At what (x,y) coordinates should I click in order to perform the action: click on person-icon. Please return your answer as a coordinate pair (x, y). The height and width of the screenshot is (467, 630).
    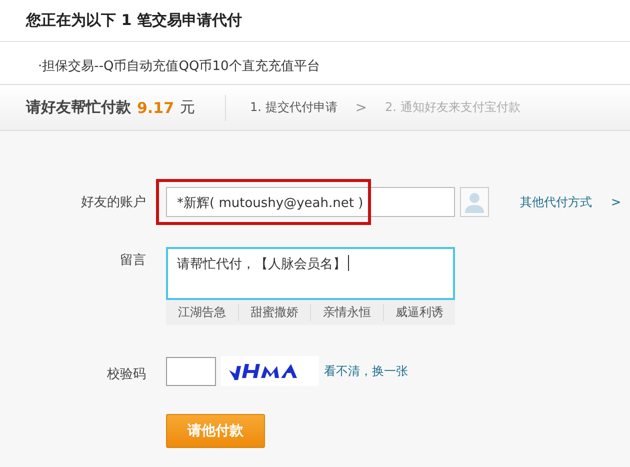
    Looking at the image, I should click on (474, 202).